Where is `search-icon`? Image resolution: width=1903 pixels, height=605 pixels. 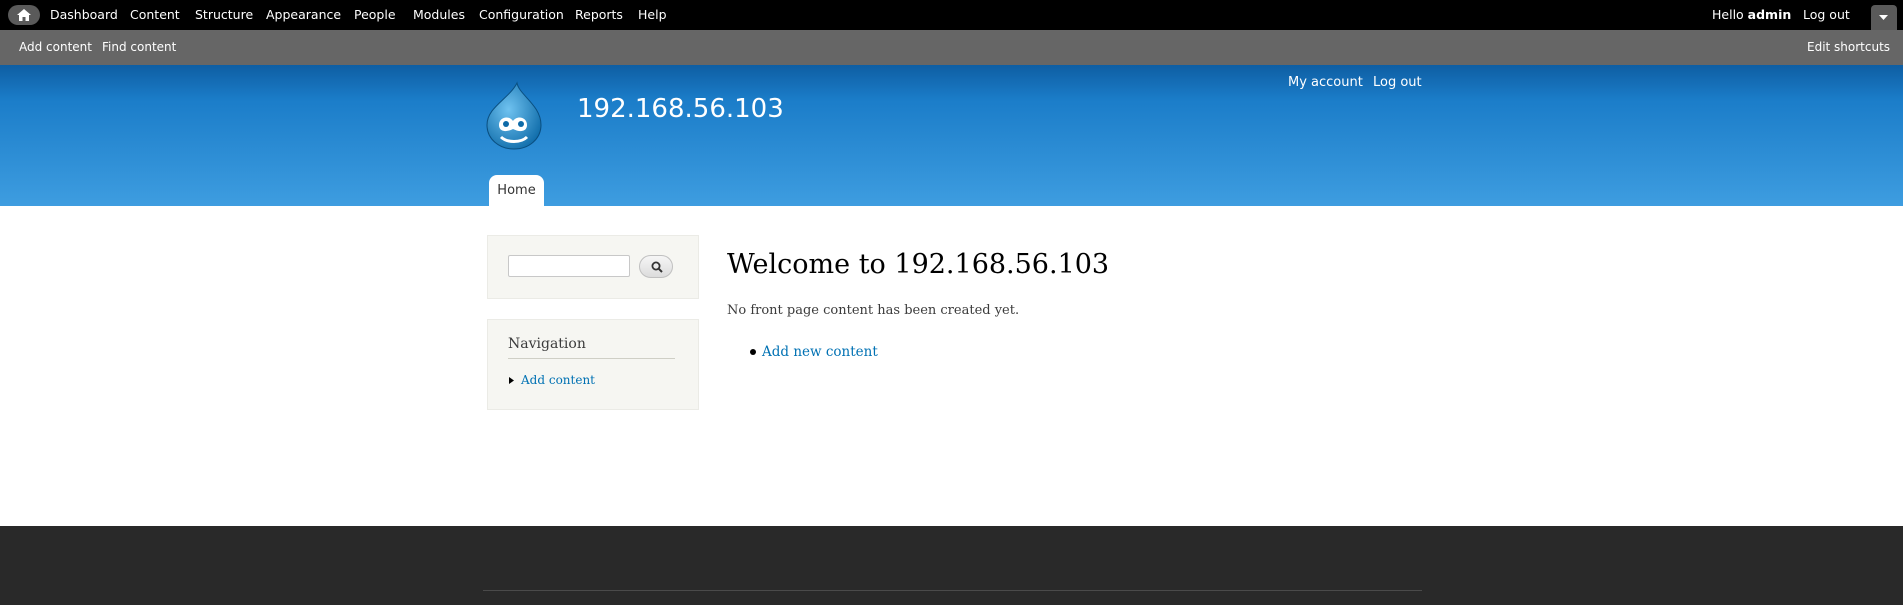
search-icon is located at coordinates (657, 267).